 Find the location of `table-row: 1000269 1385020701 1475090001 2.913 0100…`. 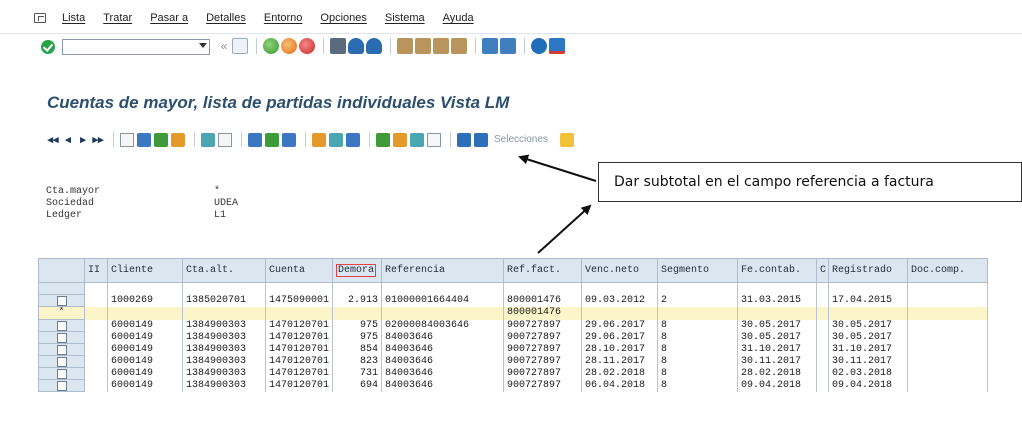

table-row: 1000269 1385020701 1475090001 2.913 0100… is located at coordinates (513, 300).